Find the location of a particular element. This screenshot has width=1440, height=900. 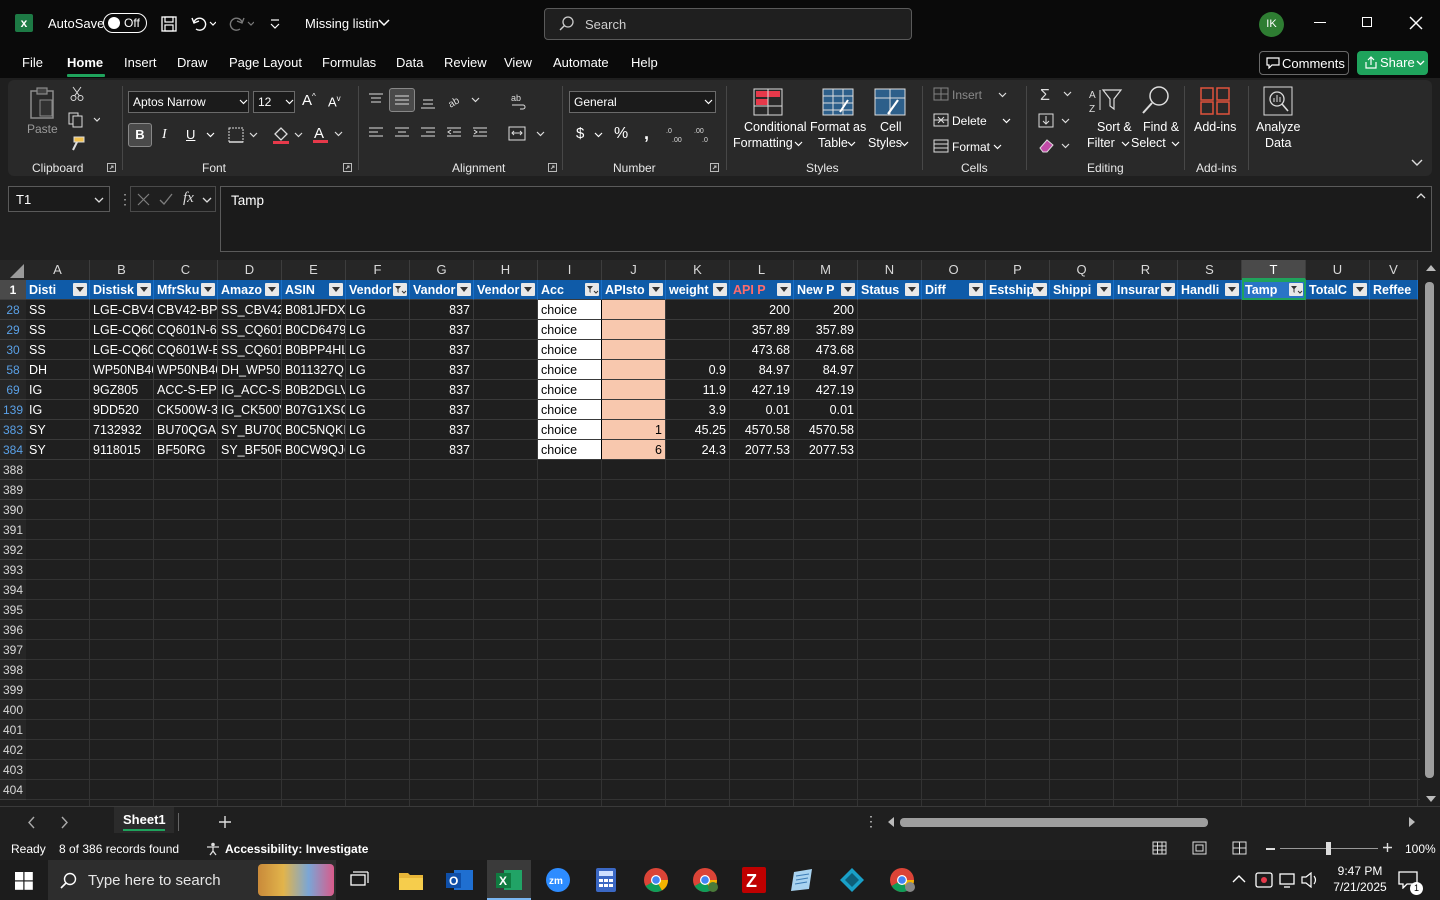

windows-start-icon is located at coordinates (24, 881).